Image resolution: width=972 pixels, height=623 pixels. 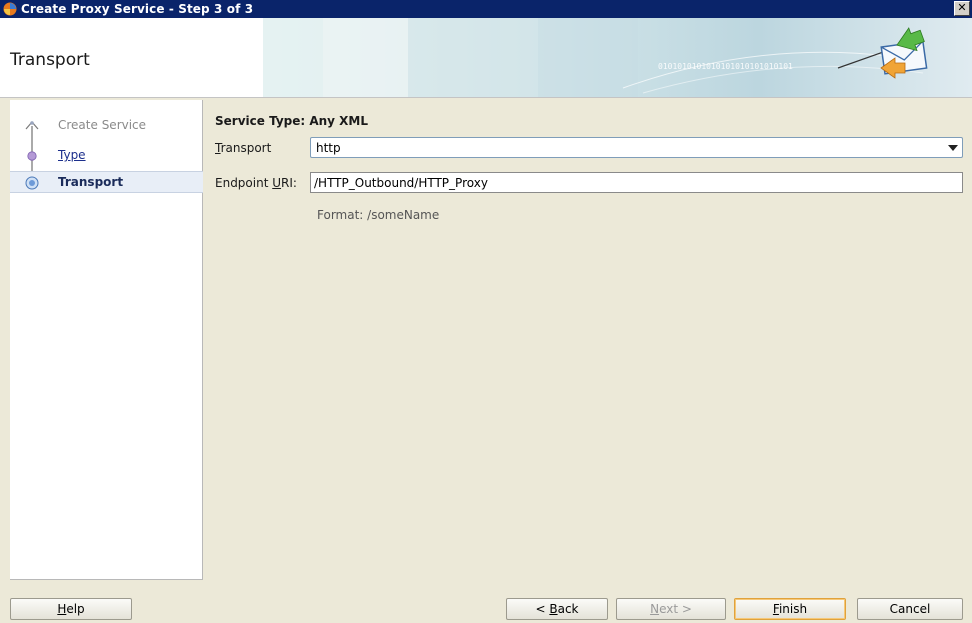 What do you see at coordinates (137, 9) in the screenshot?
I see `window-title: Create Proxy Service - Step 3 of 3` at bounding box center [137, 9].